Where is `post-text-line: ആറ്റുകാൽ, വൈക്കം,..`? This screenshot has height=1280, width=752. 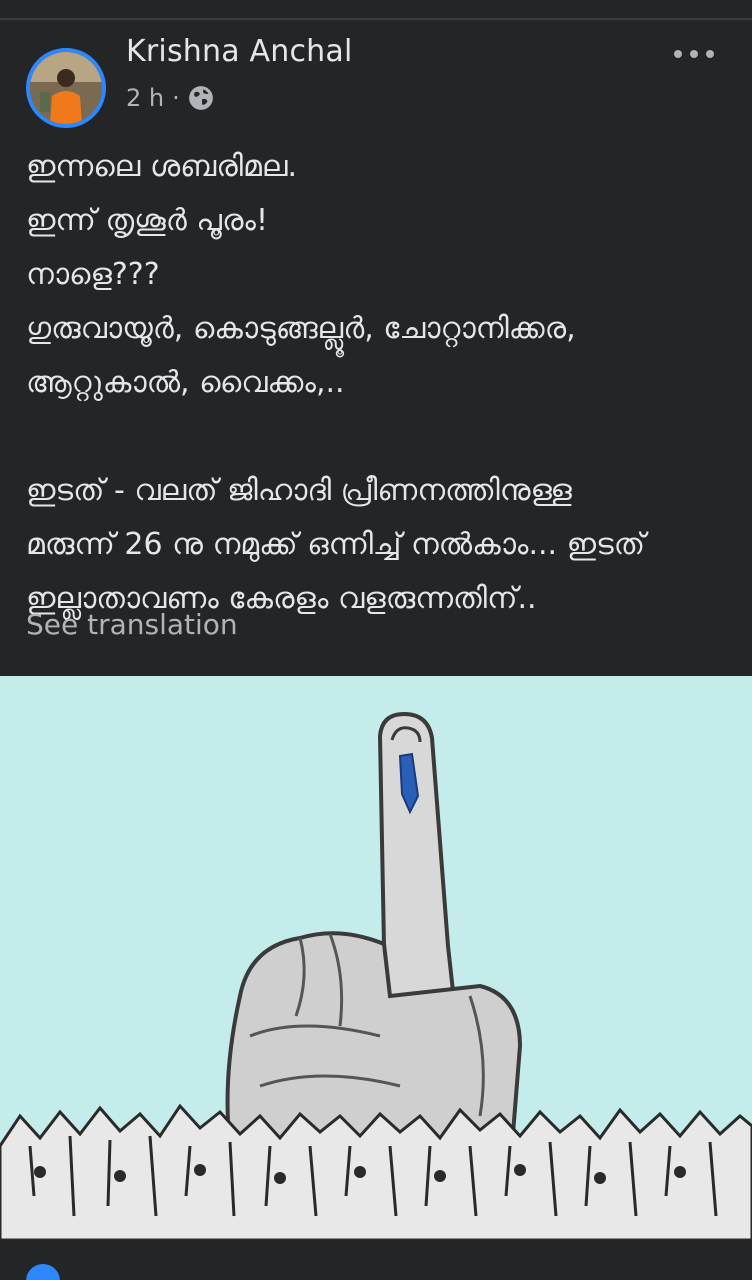 post-text-line: ആറ്റുകാൽ, വൈക്കം,.. is located at coordinates (185, 382).